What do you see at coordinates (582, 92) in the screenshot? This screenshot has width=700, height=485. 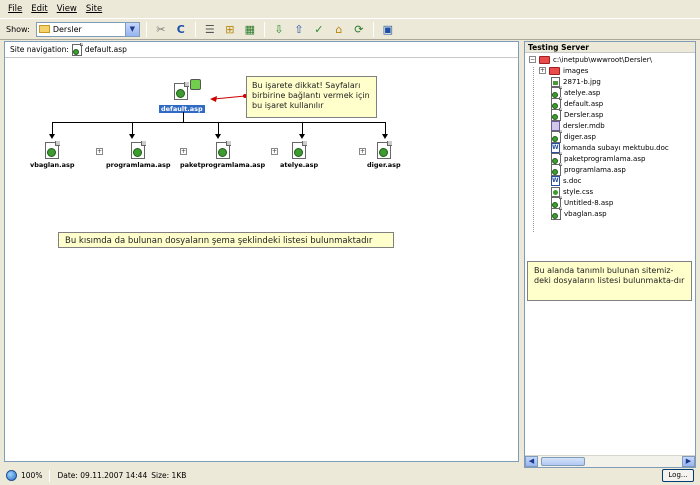 I see `tree-item-label: atelye.asp` at bounding box center [582, 92].